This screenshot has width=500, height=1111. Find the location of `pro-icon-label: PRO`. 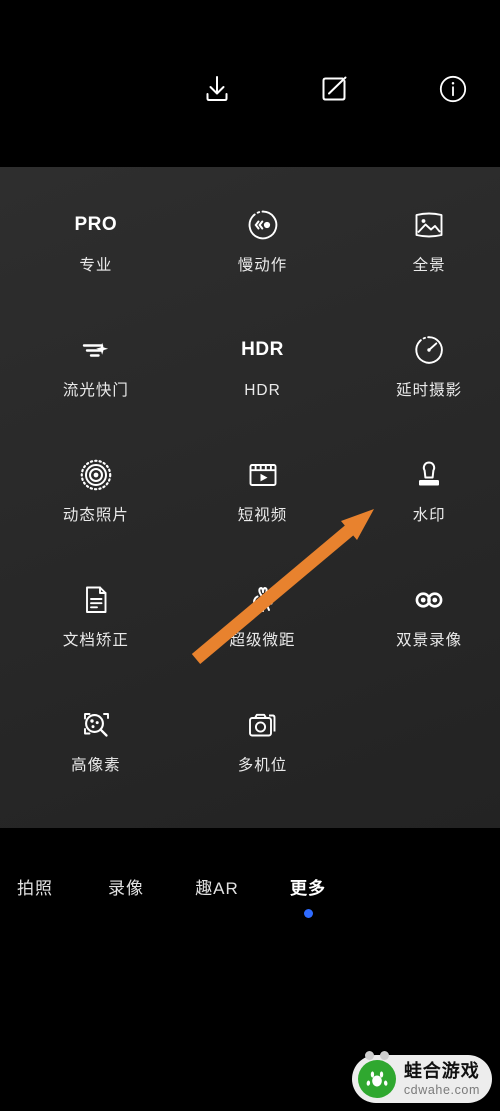

pro-icon-label: PRO is located at coordinates (96, 224).